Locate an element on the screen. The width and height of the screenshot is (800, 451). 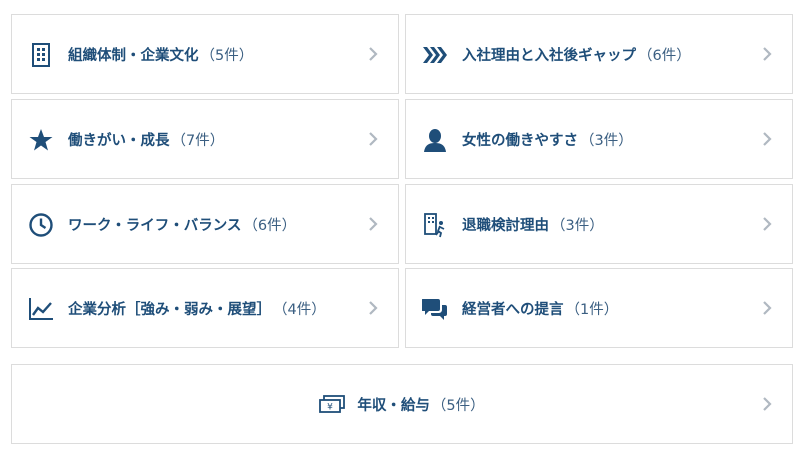
exit-building-icon is located at coordinates (435, 225).